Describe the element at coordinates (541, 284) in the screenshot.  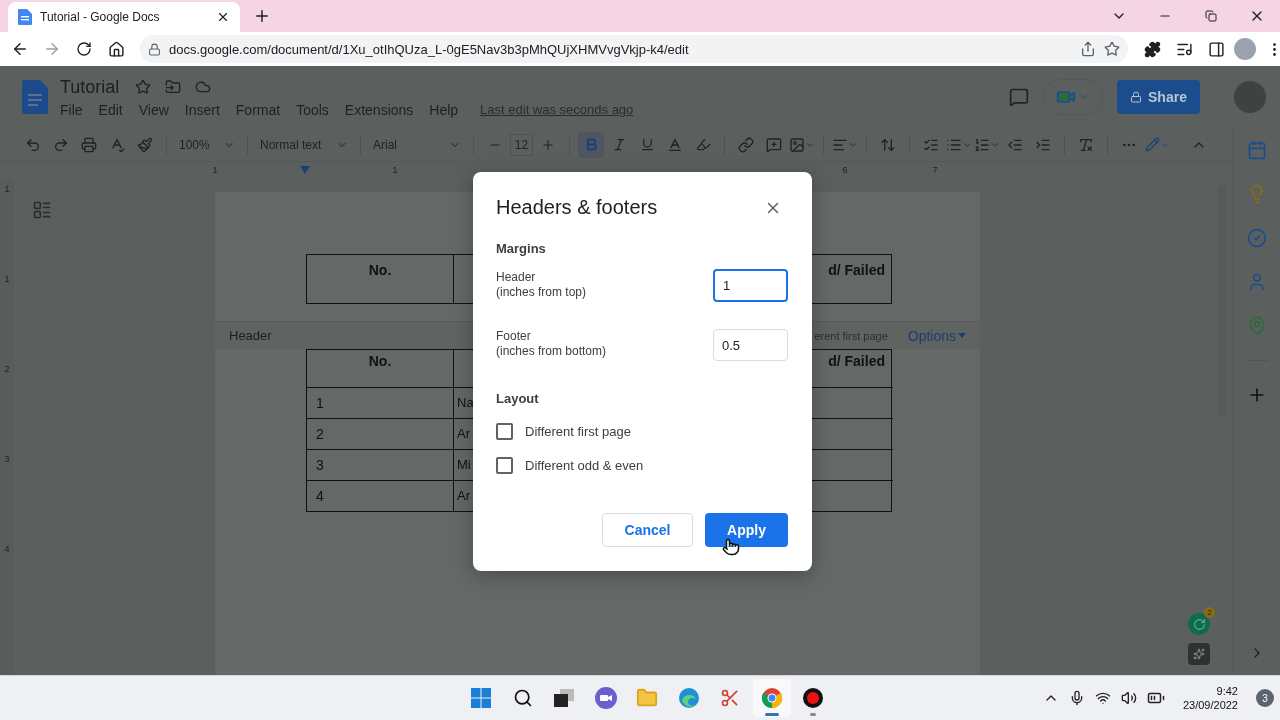
I see `field-label: Header (inches from top)` at that location.